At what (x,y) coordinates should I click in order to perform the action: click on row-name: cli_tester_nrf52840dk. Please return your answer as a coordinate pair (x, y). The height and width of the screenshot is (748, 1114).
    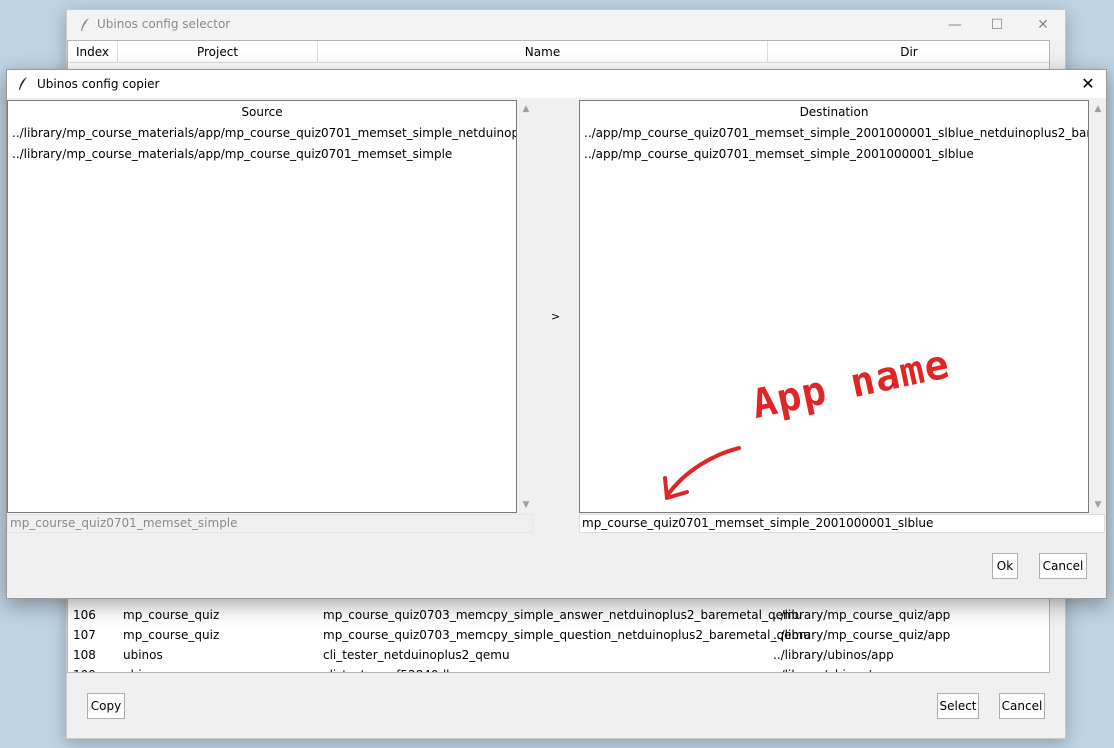
    Looking at the image, I should click on (388, 668).